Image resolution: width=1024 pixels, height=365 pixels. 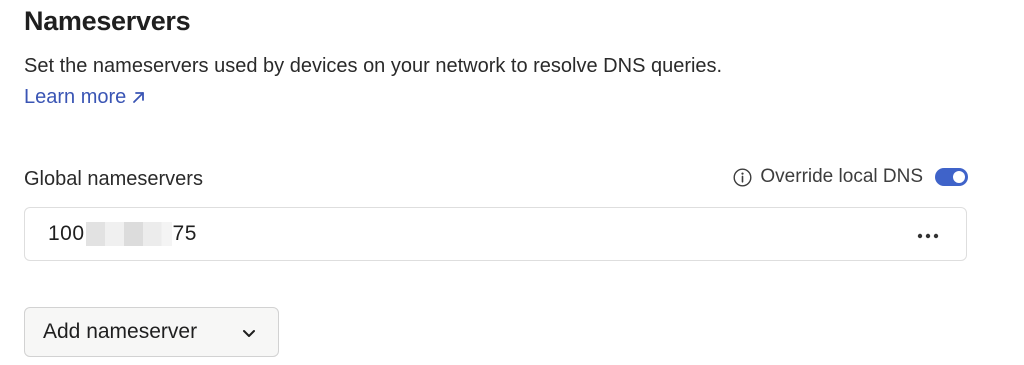 I want to click on learn-more-link: Learn more, so click(x=84, y=97).